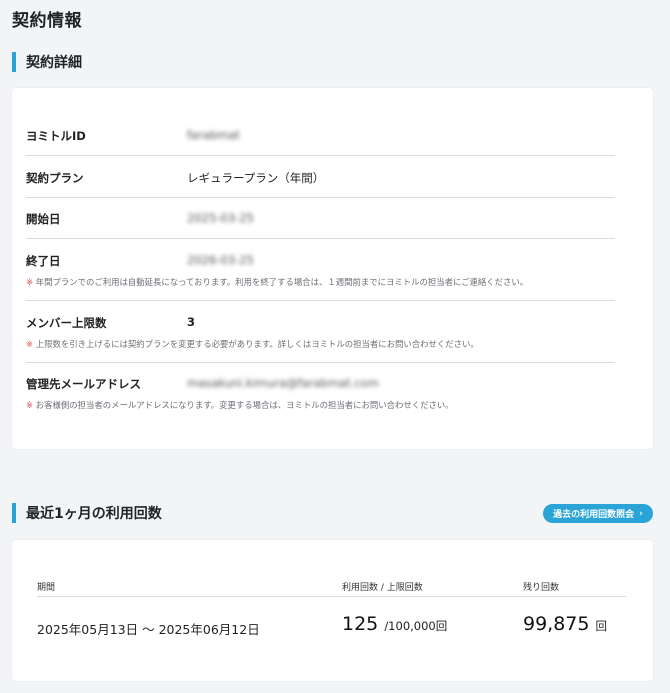 The image size is (670, 693). What do you see at coordinates (601, 626) in the screenshot?
I see `remaining-unit: 回` at bounding box center [601, 626].